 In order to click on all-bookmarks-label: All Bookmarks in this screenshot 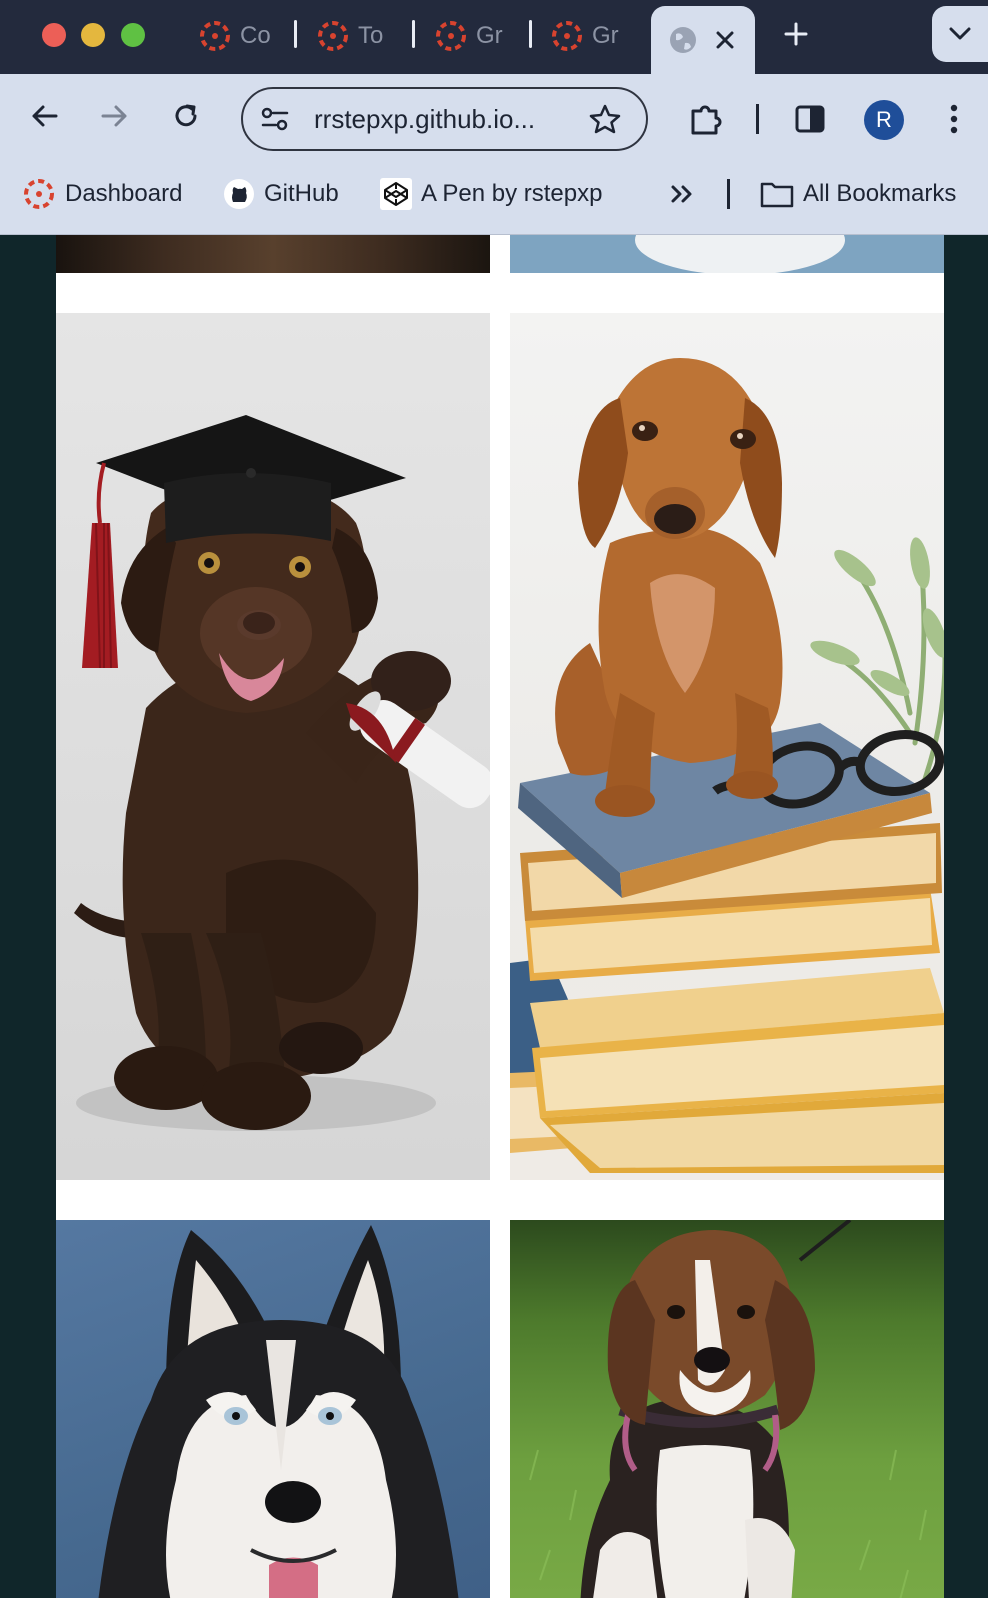, I will do `click(880, 193)`.